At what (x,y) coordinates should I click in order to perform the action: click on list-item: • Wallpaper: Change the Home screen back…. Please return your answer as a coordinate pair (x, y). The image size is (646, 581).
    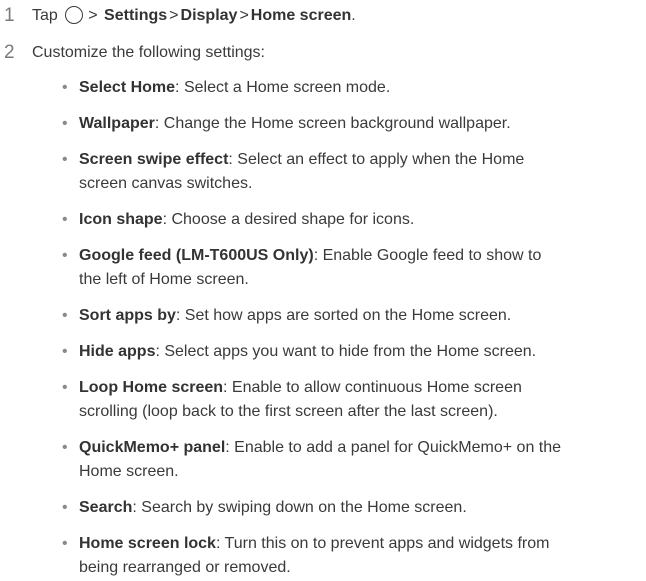
    Looking at the image, I should click on (352, 124).